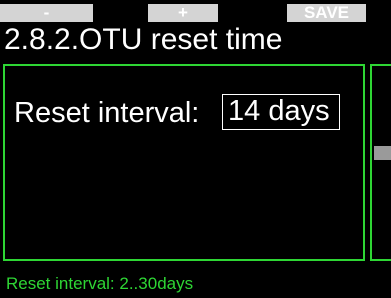 The height and width of the screenshot is (298, 391). I want to click on reset-interval-value: 14 days, so click(281, 112).